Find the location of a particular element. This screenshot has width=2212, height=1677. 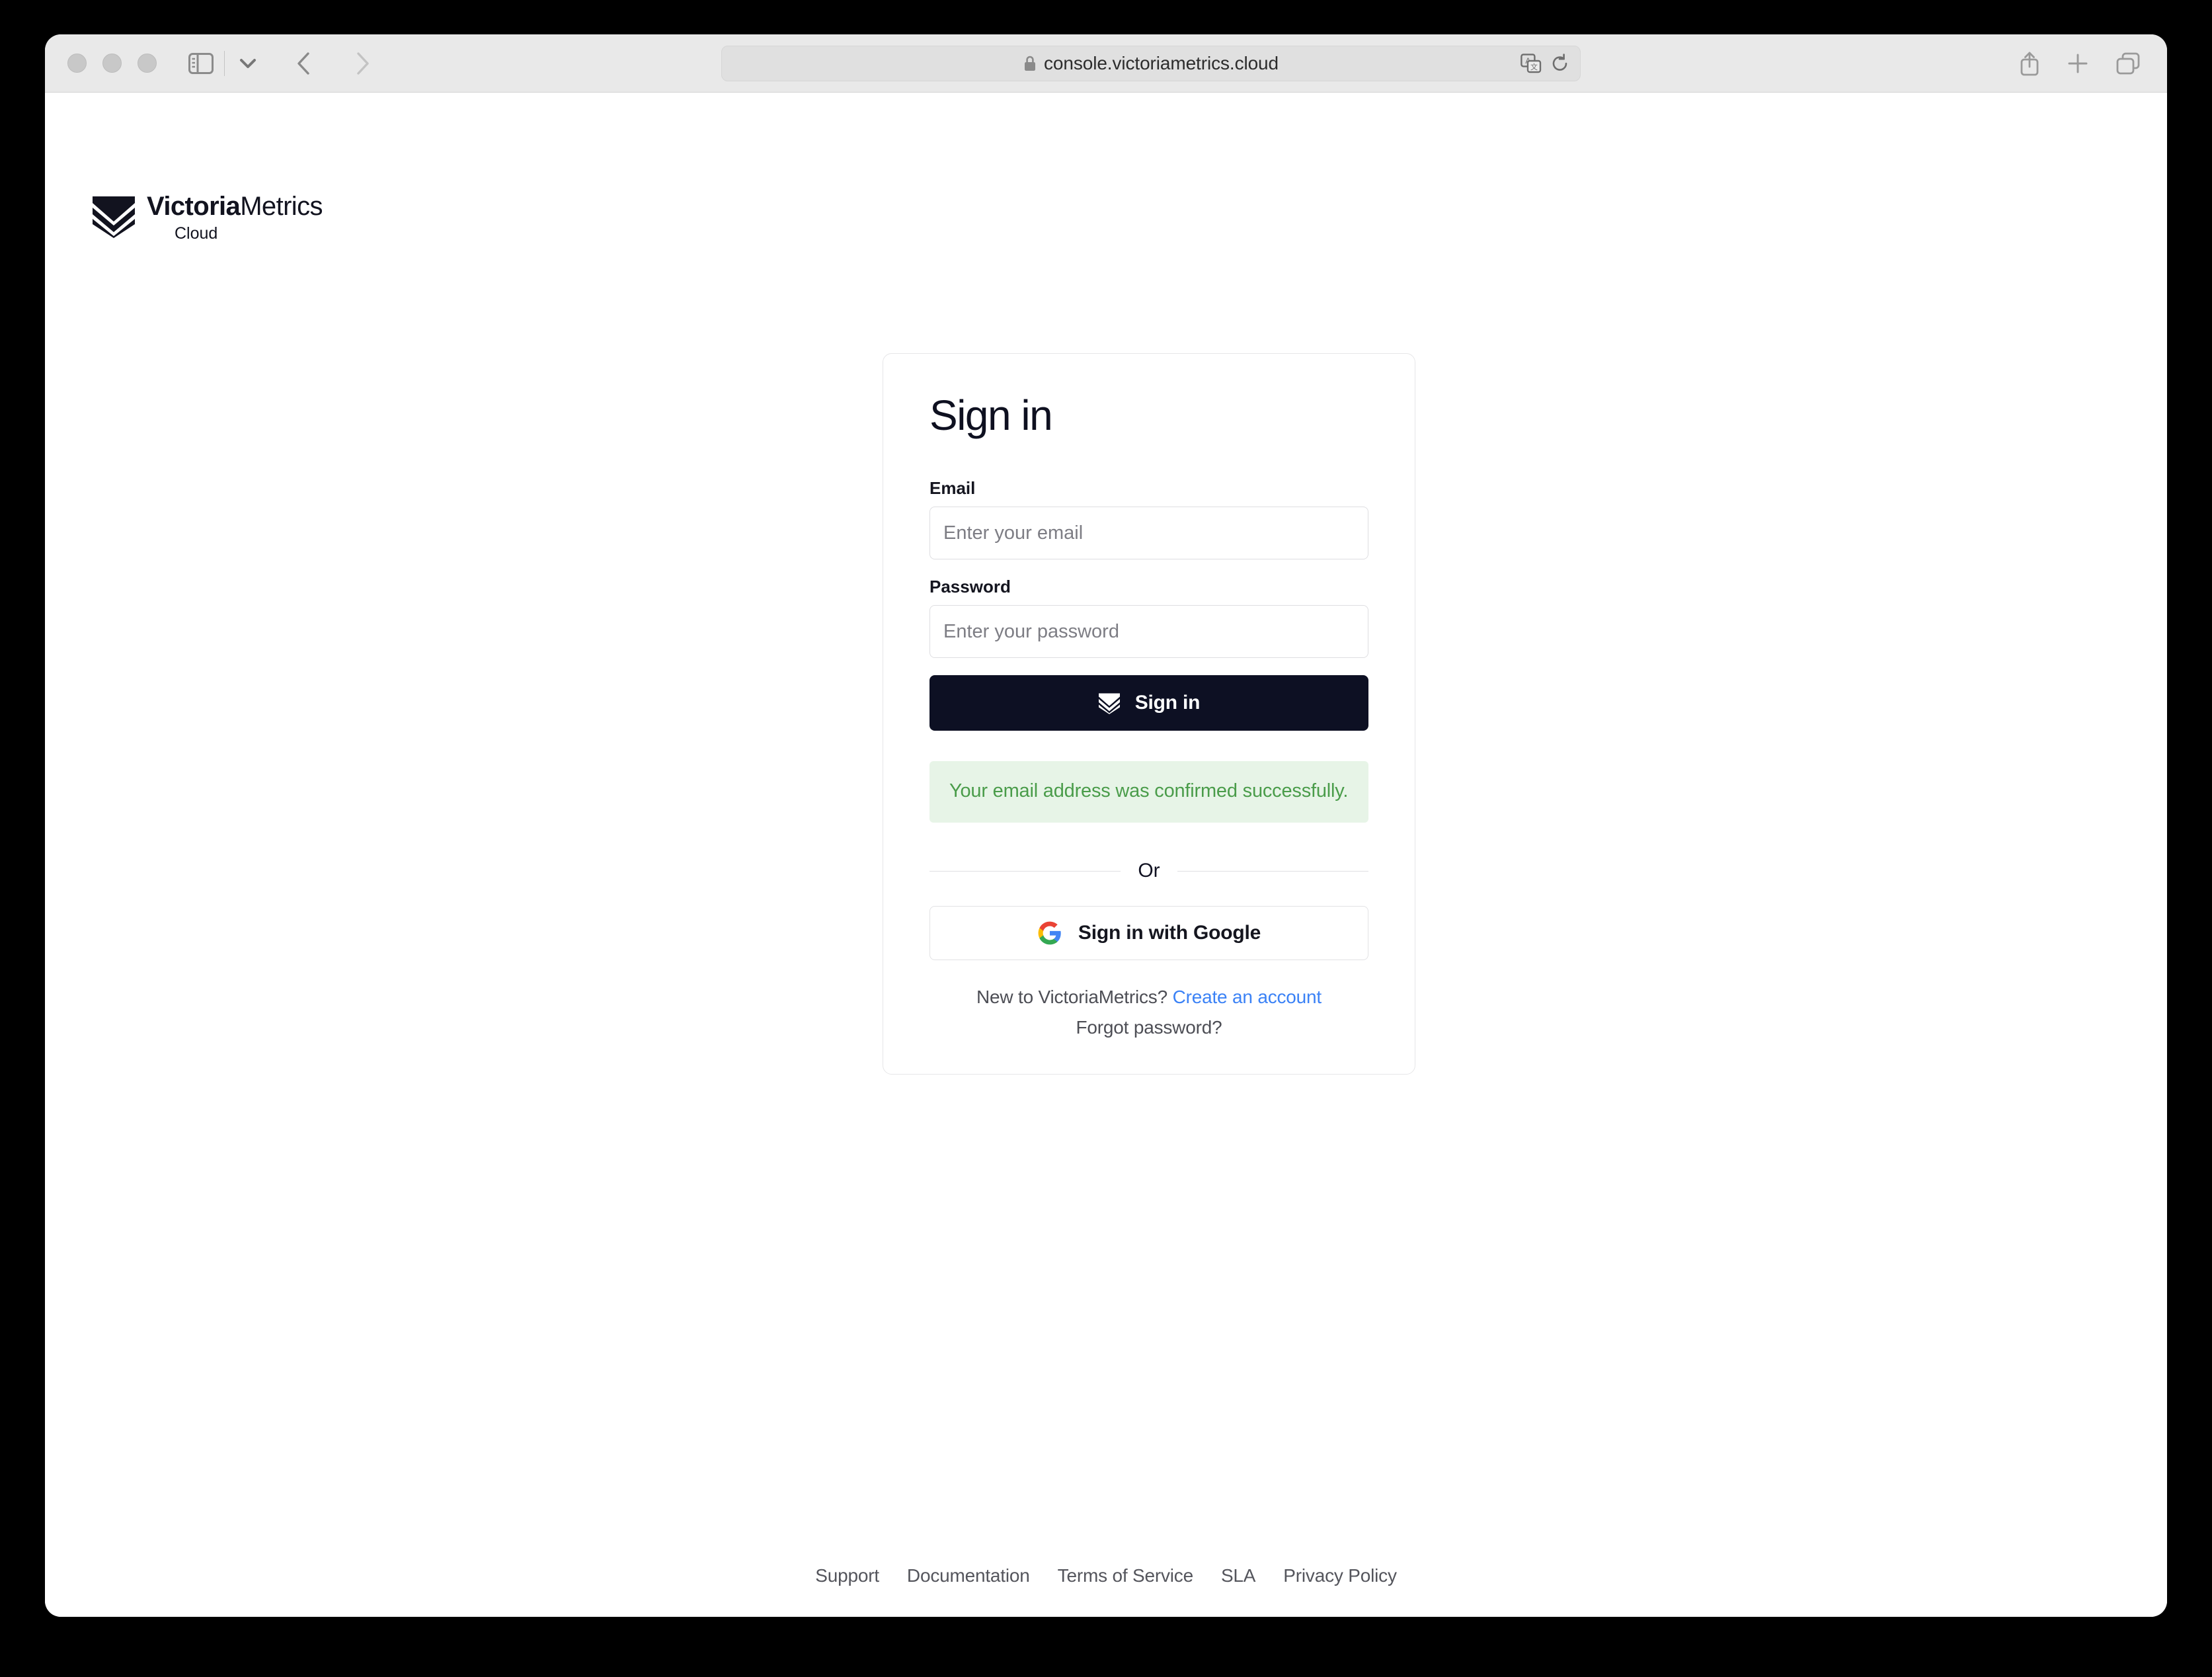

brand-name-light: Metrics is located at coordinates (281, 206).